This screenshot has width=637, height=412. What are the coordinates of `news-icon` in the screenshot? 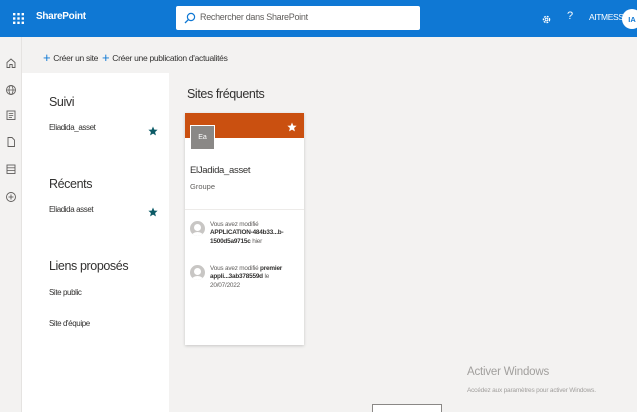 It's located at (11, 114).